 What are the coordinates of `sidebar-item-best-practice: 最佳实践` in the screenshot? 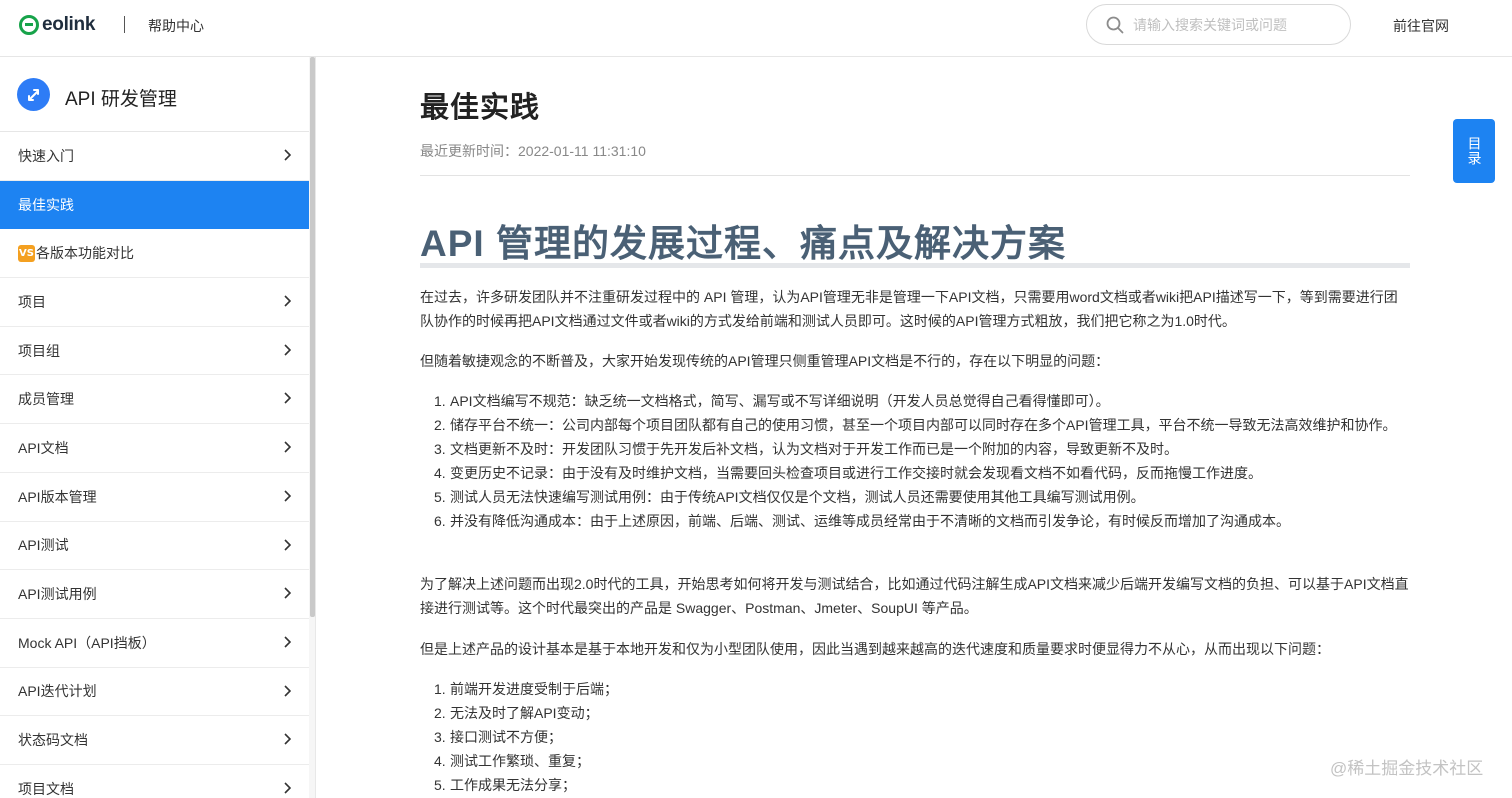 It's located at (154, 205).